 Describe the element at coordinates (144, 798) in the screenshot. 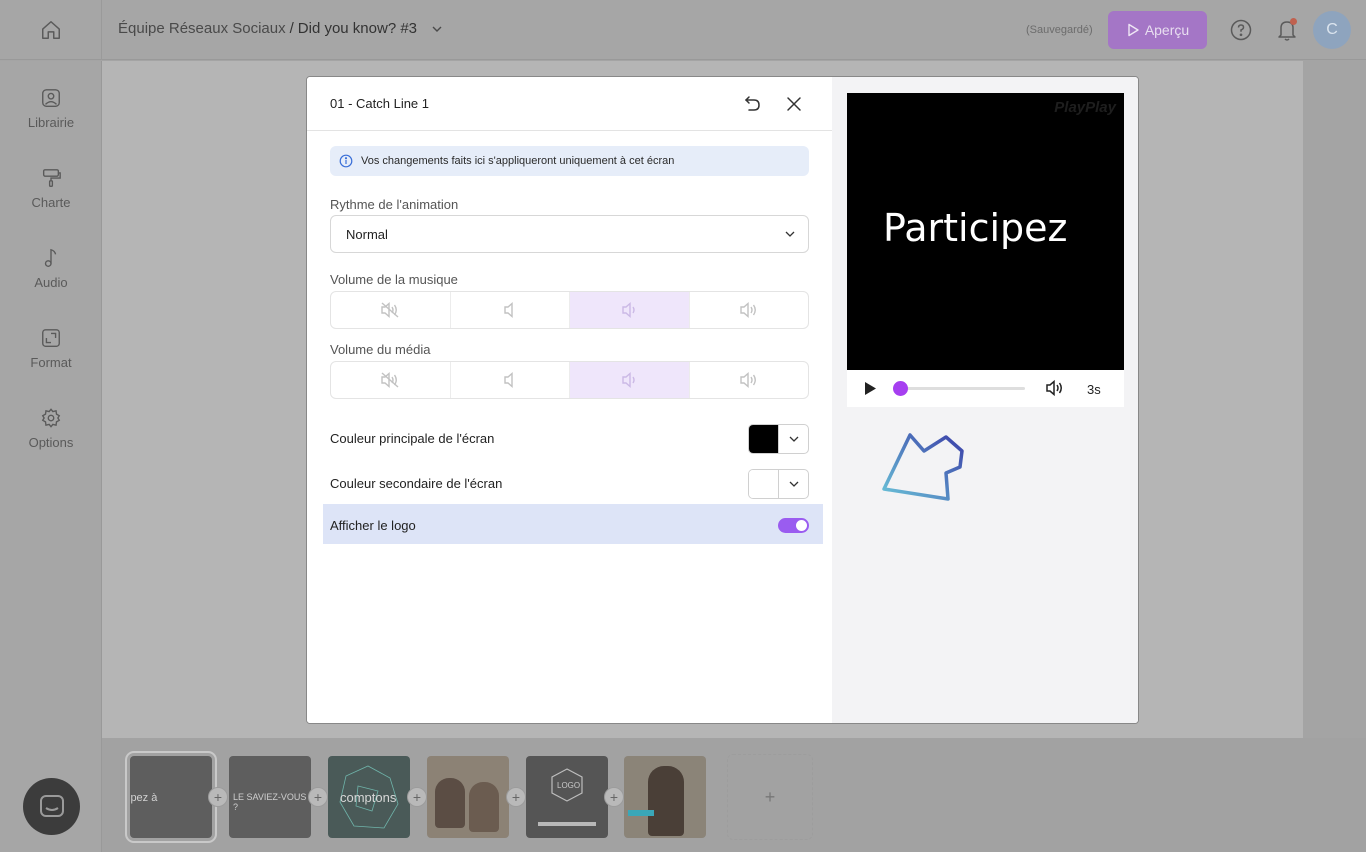

I see `screen-text: ipez à` at that location.